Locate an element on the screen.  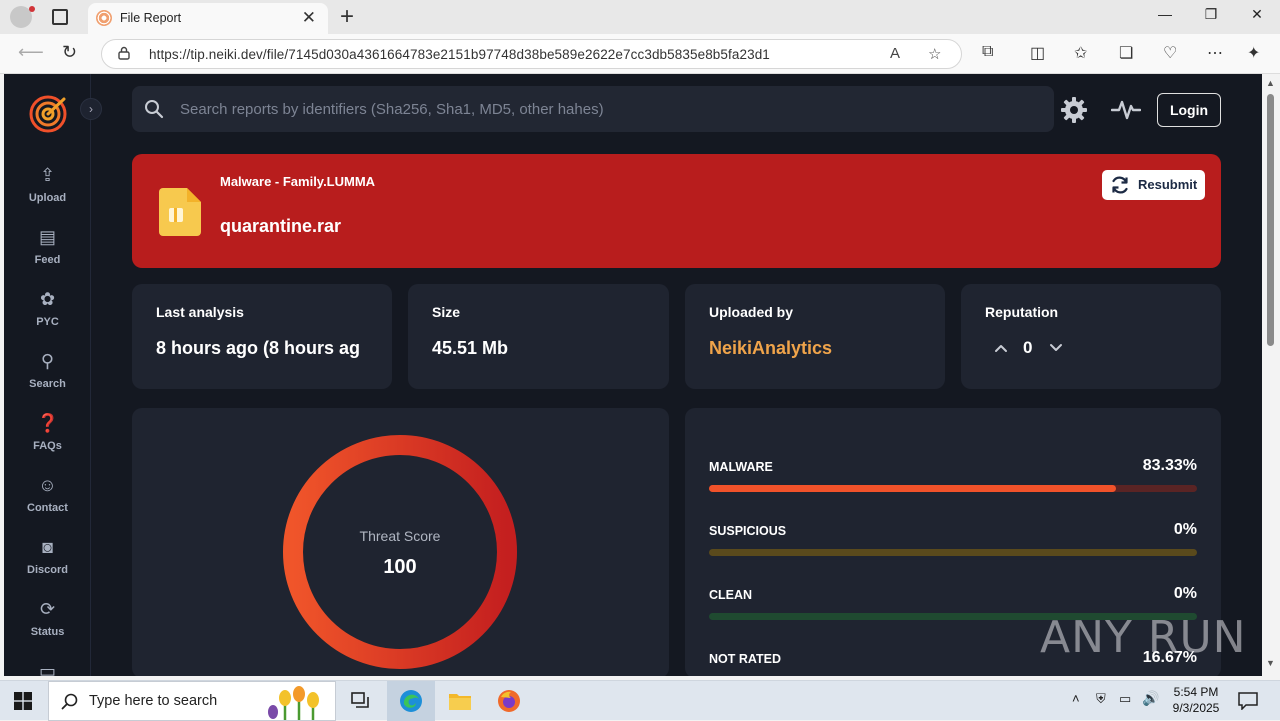
reputation-card: Reputation 0 is located at coordinates (1091, 336).